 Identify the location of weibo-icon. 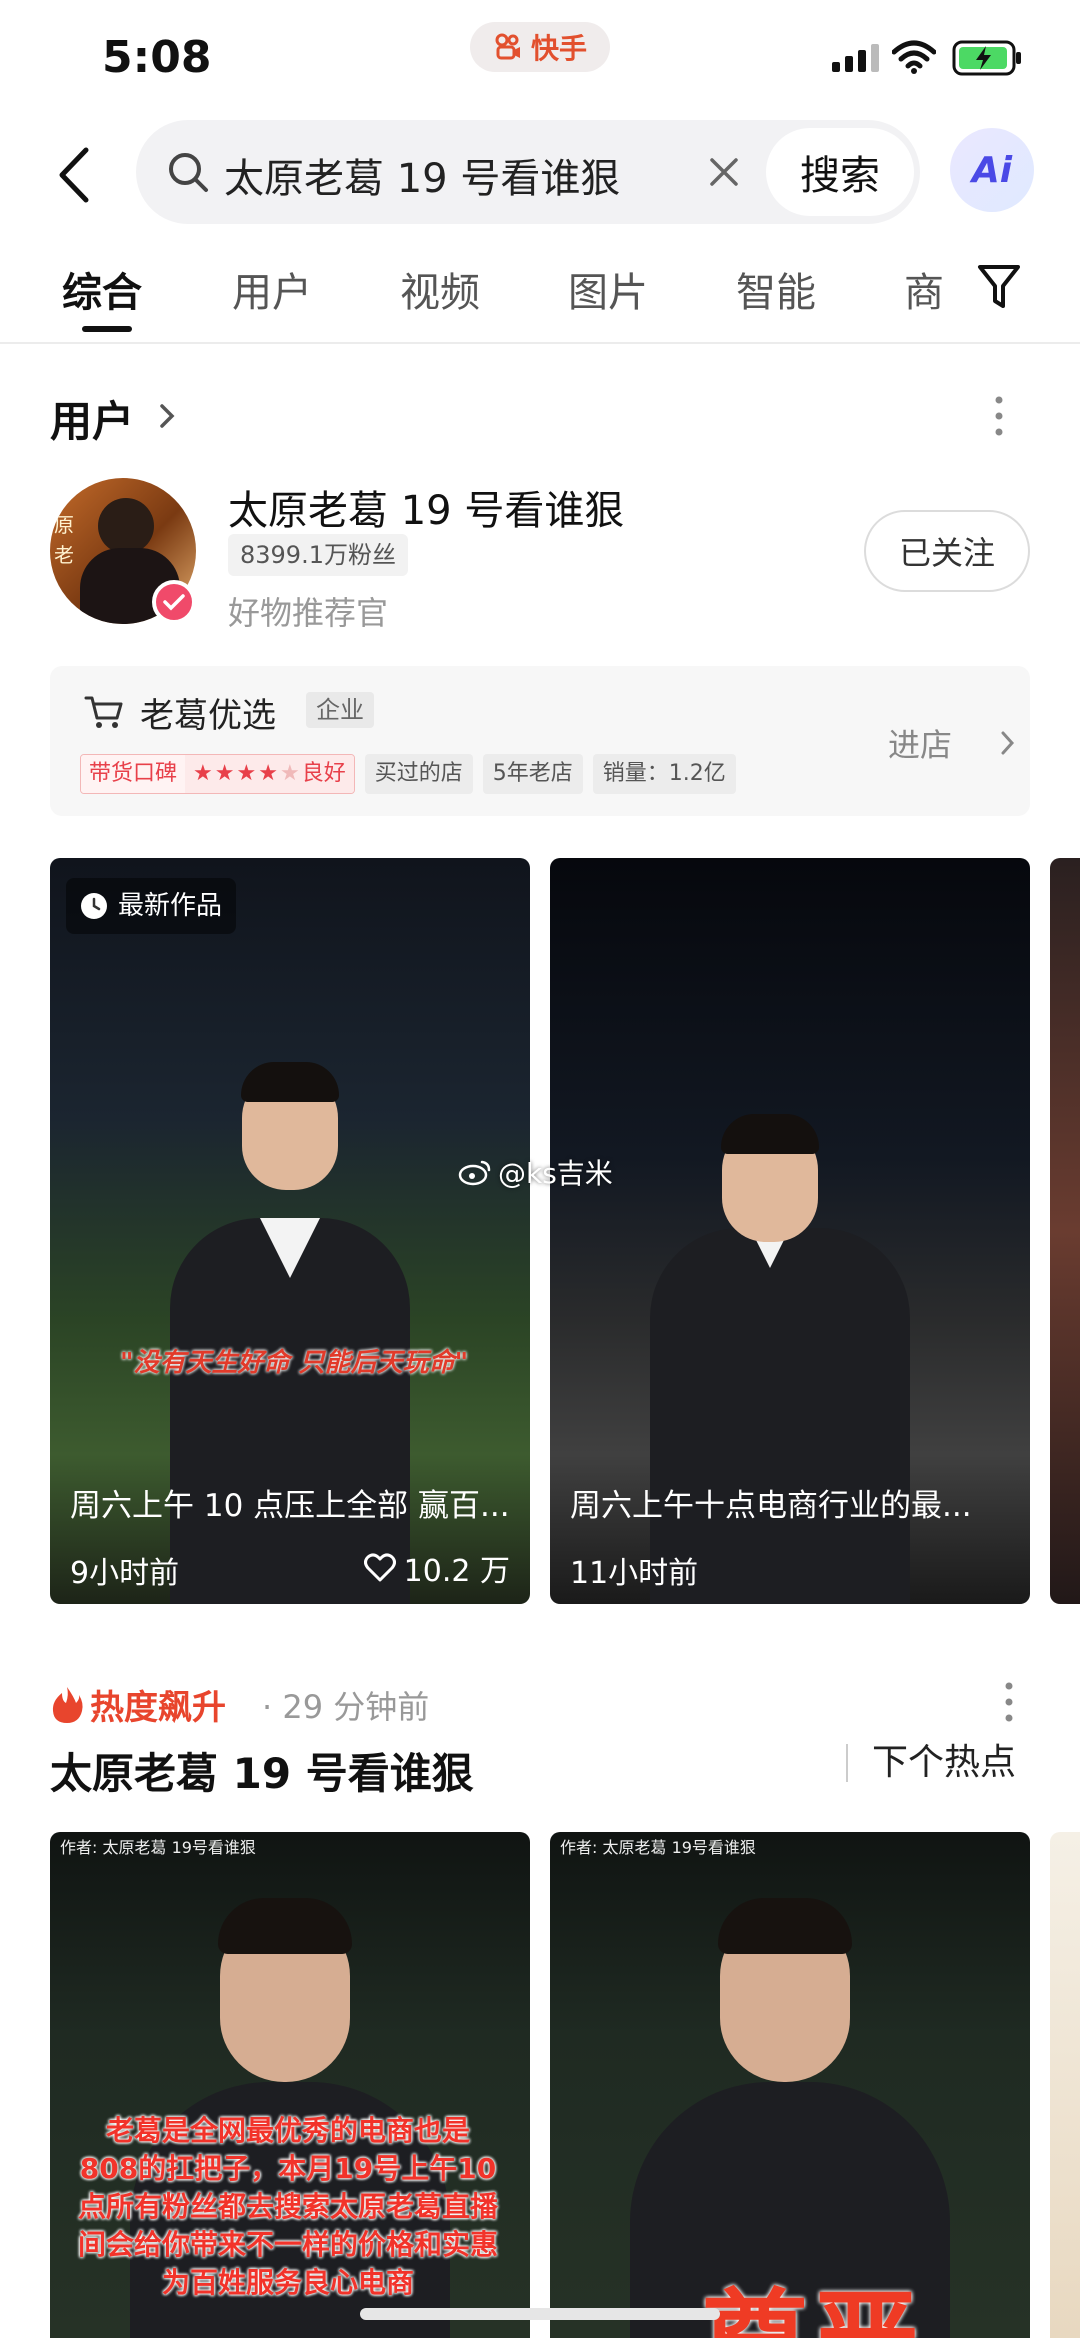
(474, 1173).